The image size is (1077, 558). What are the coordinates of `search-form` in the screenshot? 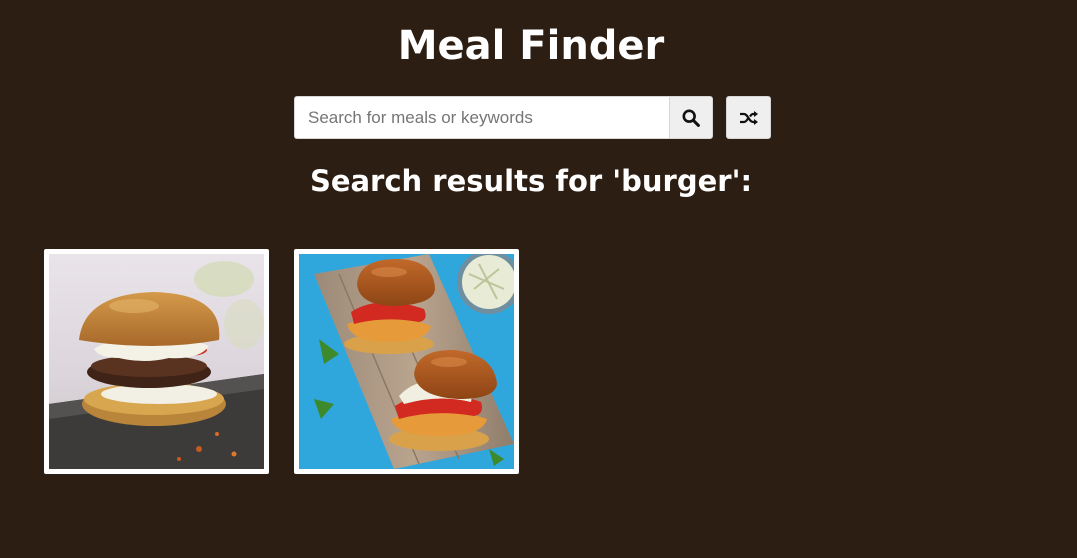 It's located at (532, 117).